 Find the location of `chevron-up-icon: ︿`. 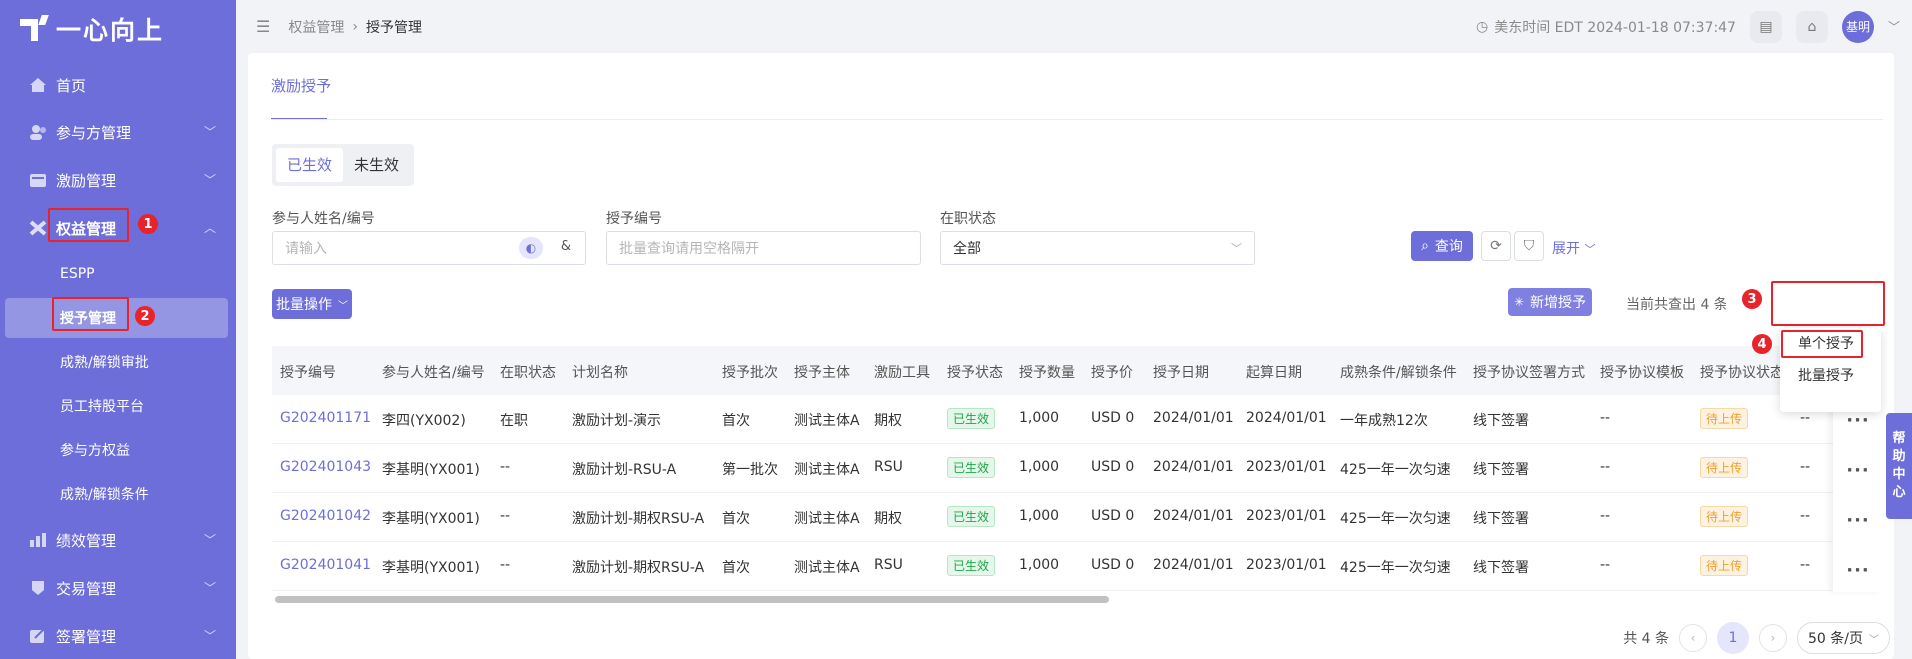

chevron-up-icon: ︿ is located at coordinates (209, 228).